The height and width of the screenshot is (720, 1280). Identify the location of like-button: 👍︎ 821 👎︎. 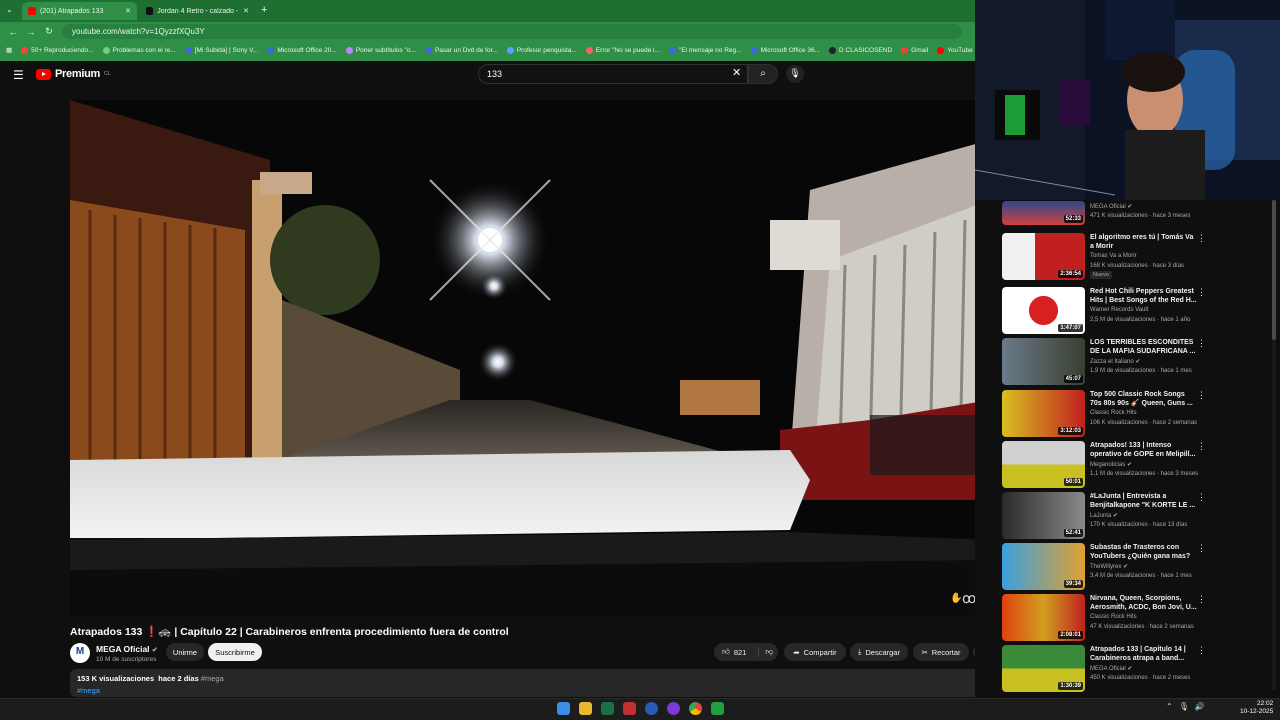
(746, 652).